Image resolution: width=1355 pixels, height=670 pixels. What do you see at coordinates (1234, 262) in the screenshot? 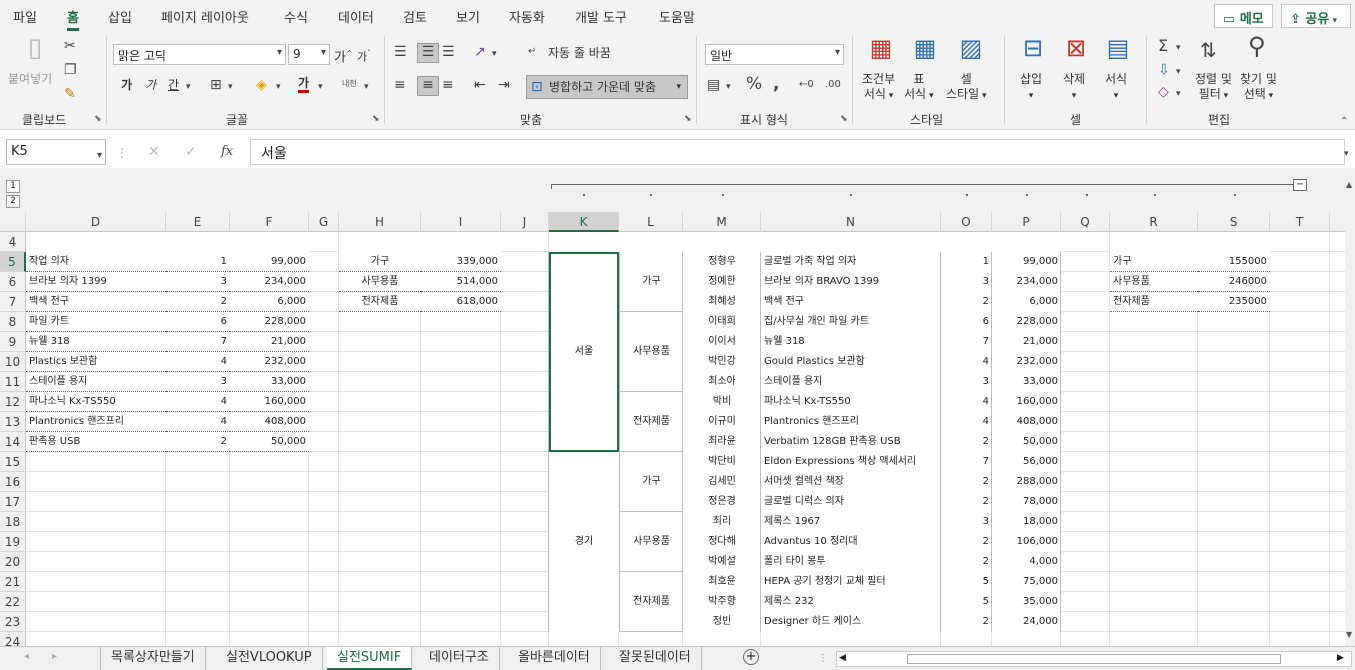
I see `table4-cell: 155000` at bounding box center [1234, 262].